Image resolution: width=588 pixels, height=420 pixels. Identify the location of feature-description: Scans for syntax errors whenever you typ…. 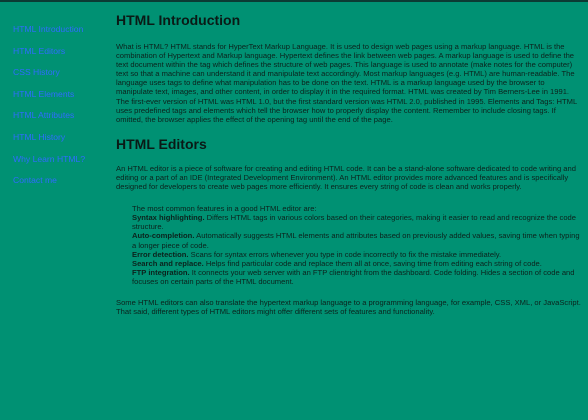
(345, 254).